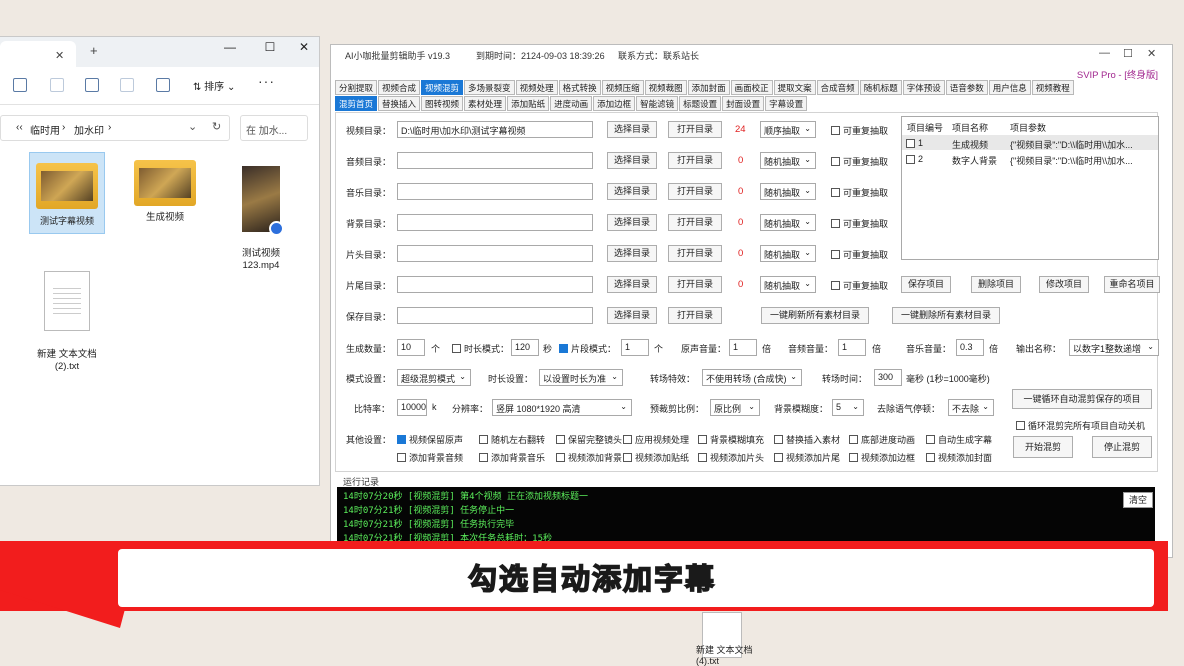  I want to click on tab-item: 格式转换, so click(579, 87).